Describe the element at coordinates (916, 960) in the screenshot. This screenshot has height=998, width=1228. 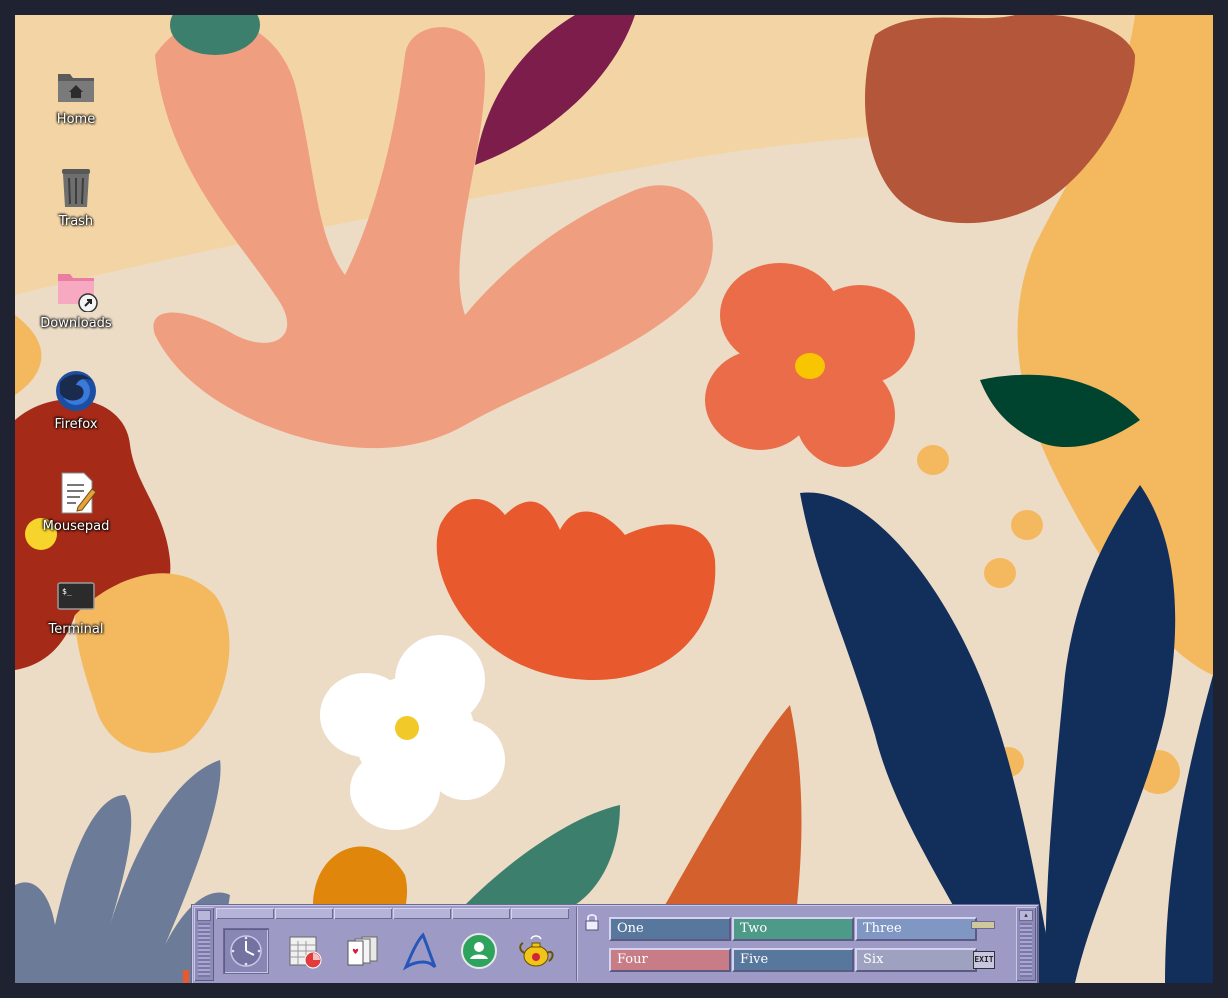
I see `workspace-button-six: Six` at that location.